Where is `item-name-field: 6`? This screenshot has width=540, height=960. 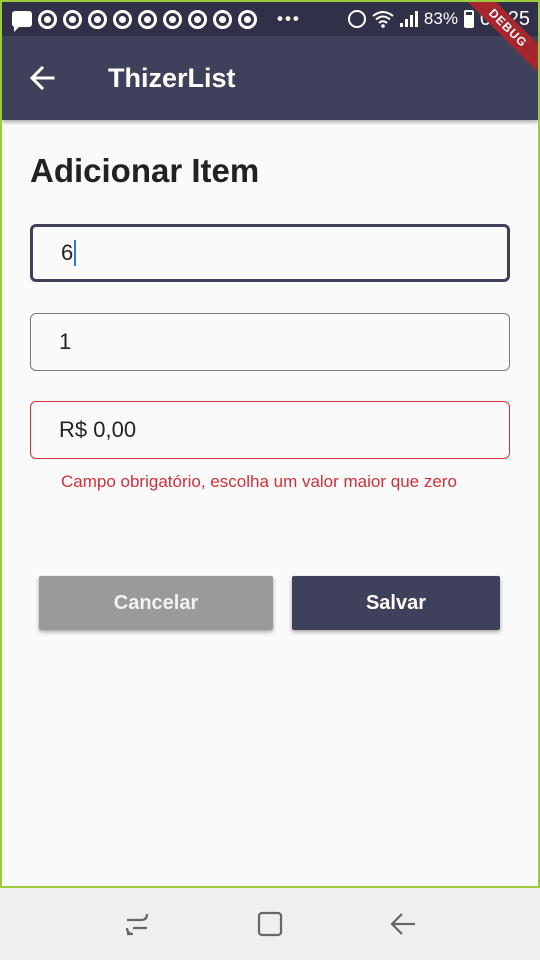 item-name-field: 6 is located at coordinates (270, 253).